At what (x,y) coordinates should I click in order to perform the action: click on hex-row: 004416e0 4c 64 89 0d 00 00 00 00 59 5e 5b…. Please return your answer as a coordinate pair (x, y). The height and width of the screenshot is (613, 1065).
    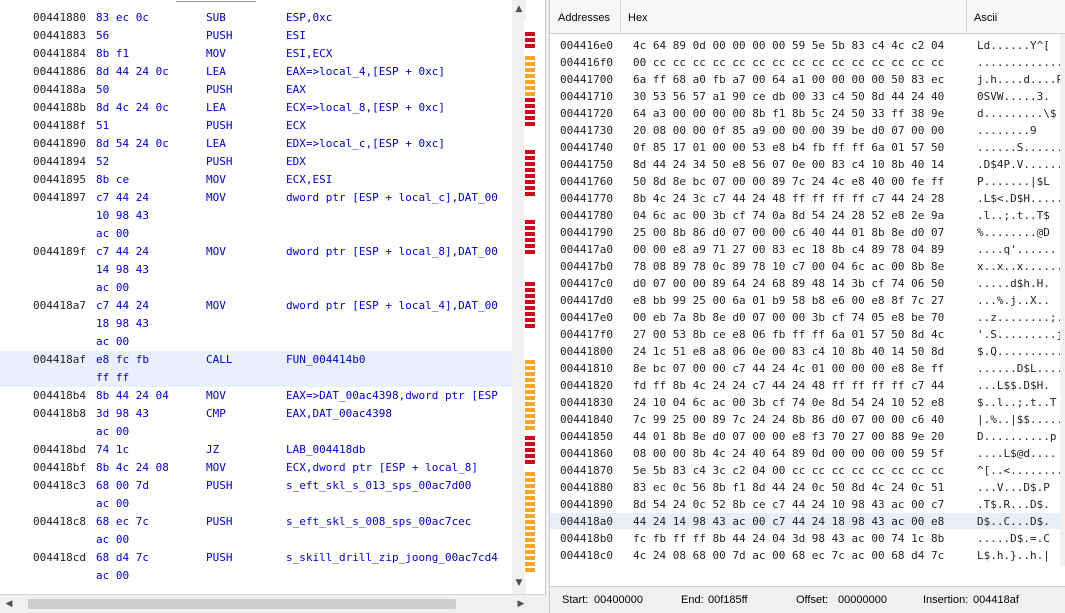
    Looking at the image, I should click on (805, 45).